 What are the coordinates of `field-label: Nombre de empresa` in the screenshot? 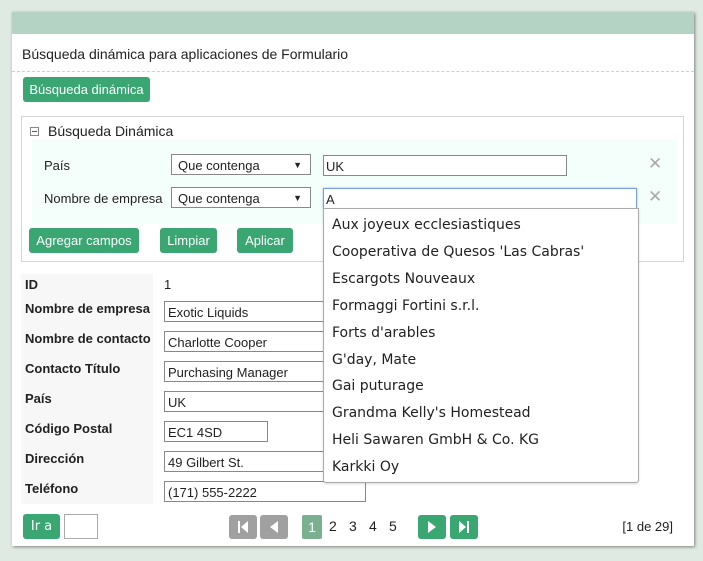 It's located at (87, 308).